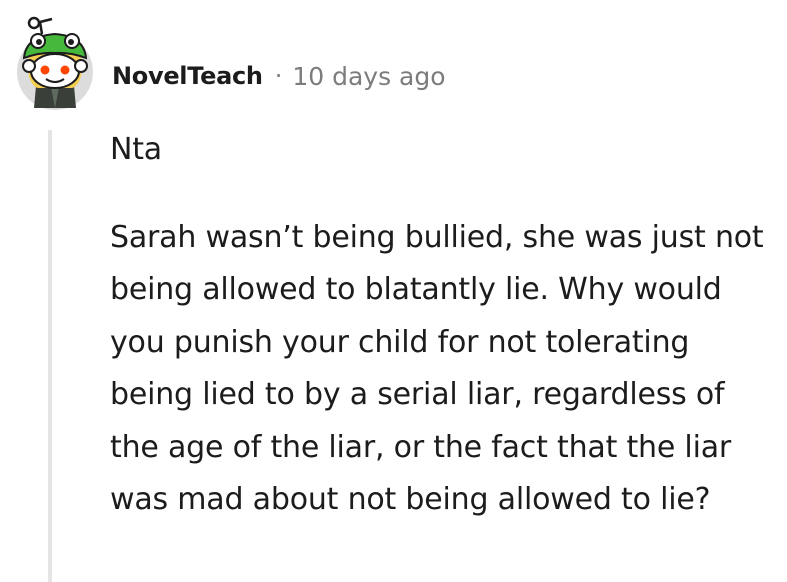  What do you see at coordinates (368, 76) in the screenshot?
I see `comment-timestamp: 10 days ago` at bounding box center [368, 76].